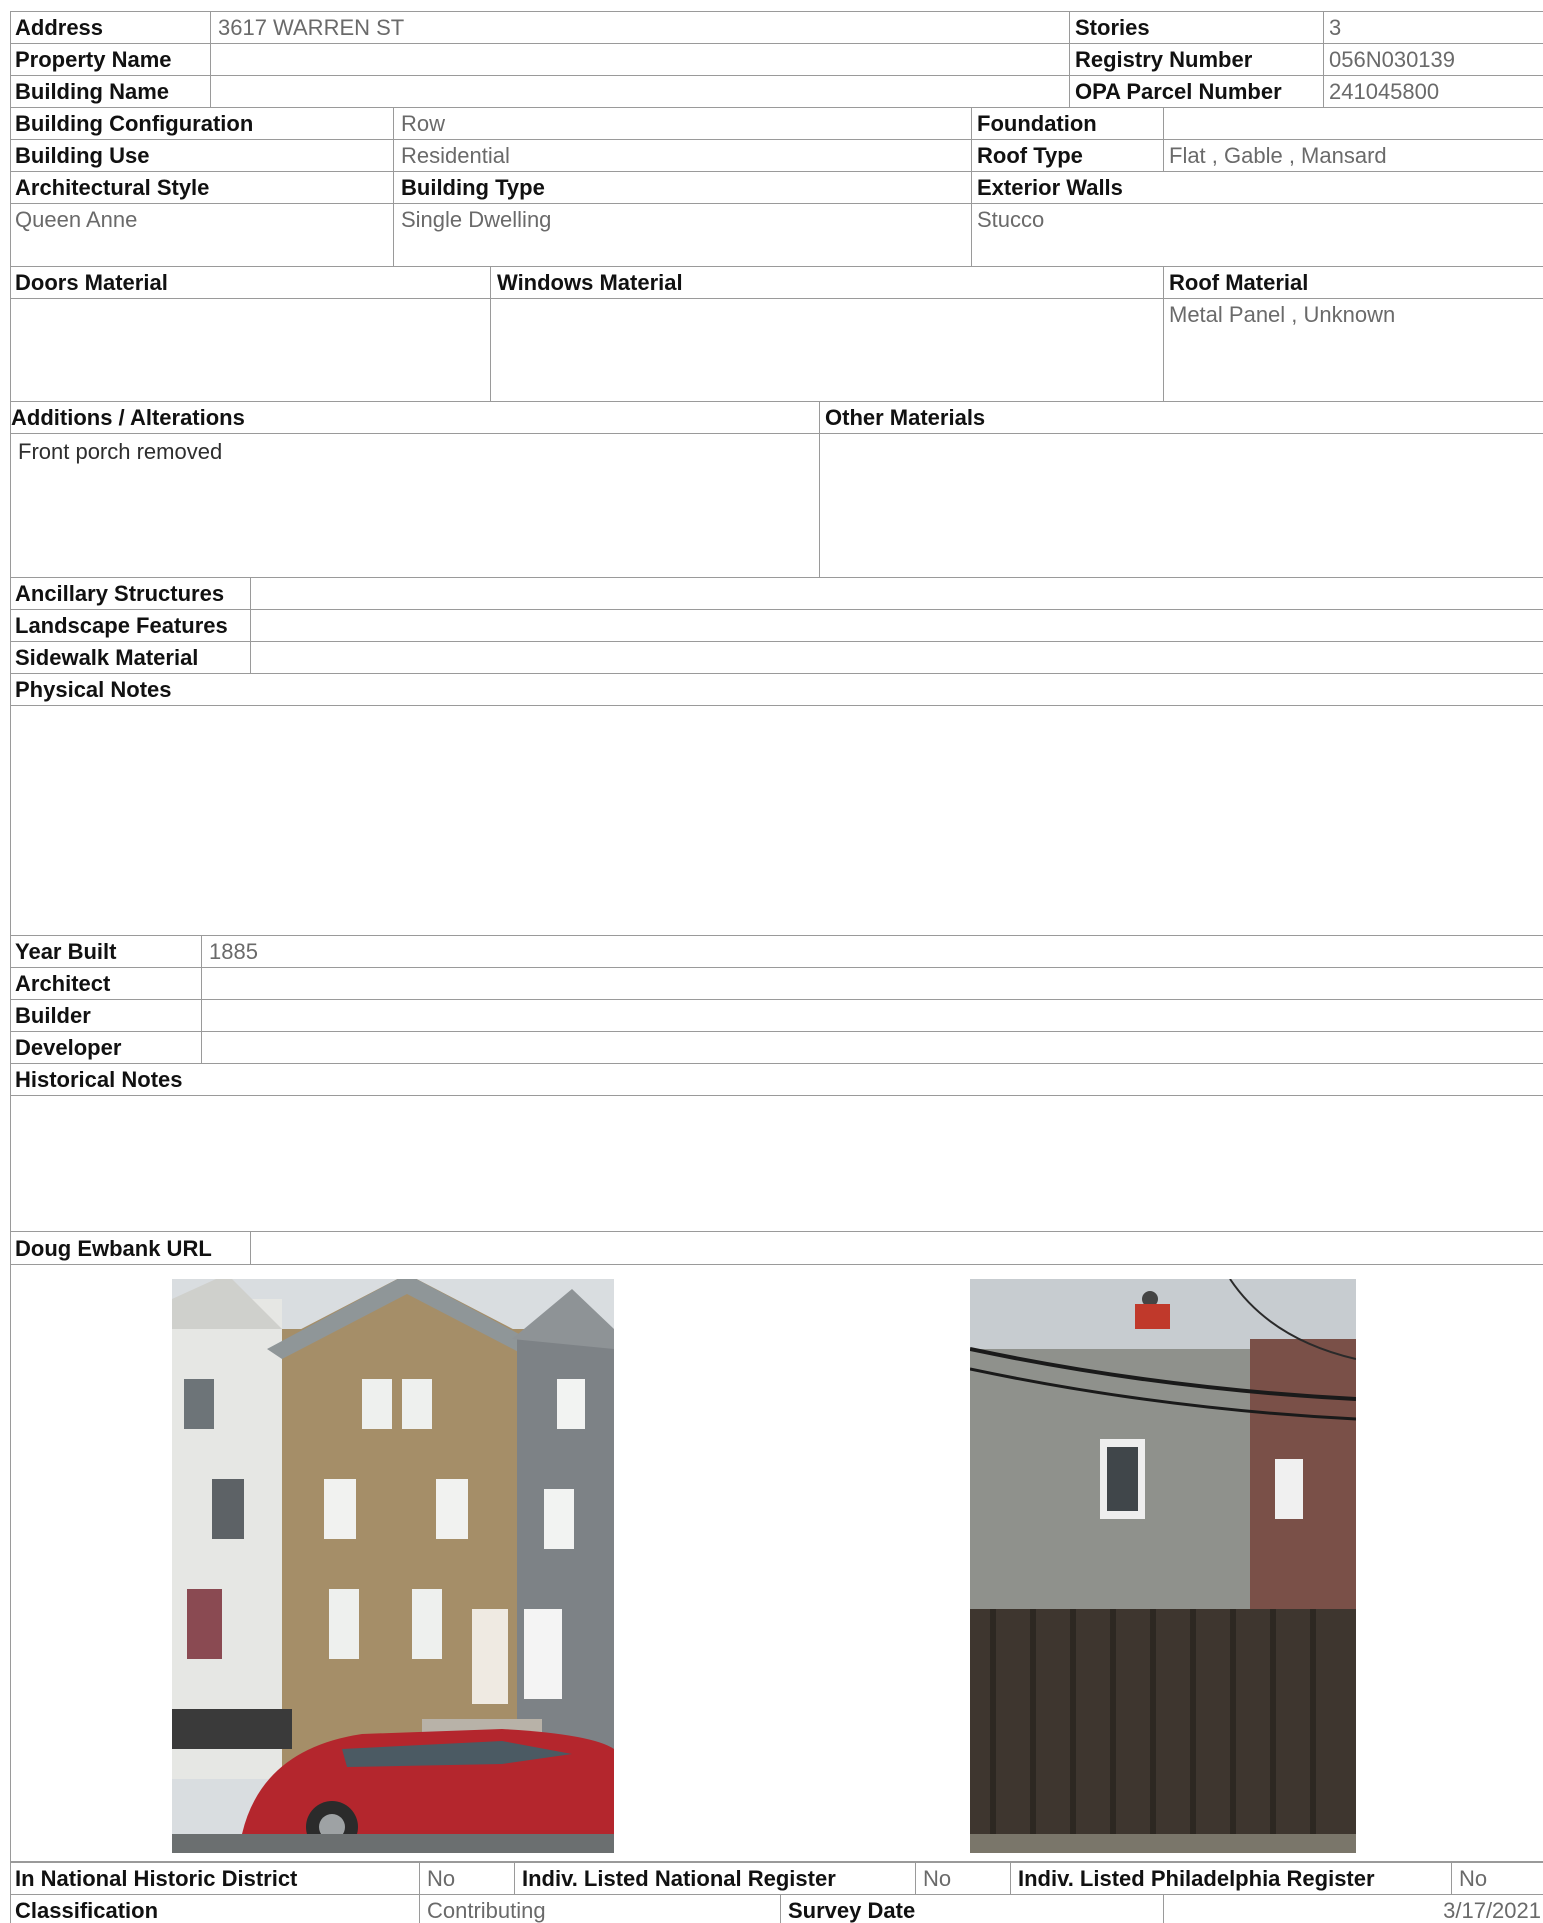 Image resolution: width=1543 pixels, height=1923 pixels. I want to click on url-section: Doug Ewbank URL, so click(776, 1248).